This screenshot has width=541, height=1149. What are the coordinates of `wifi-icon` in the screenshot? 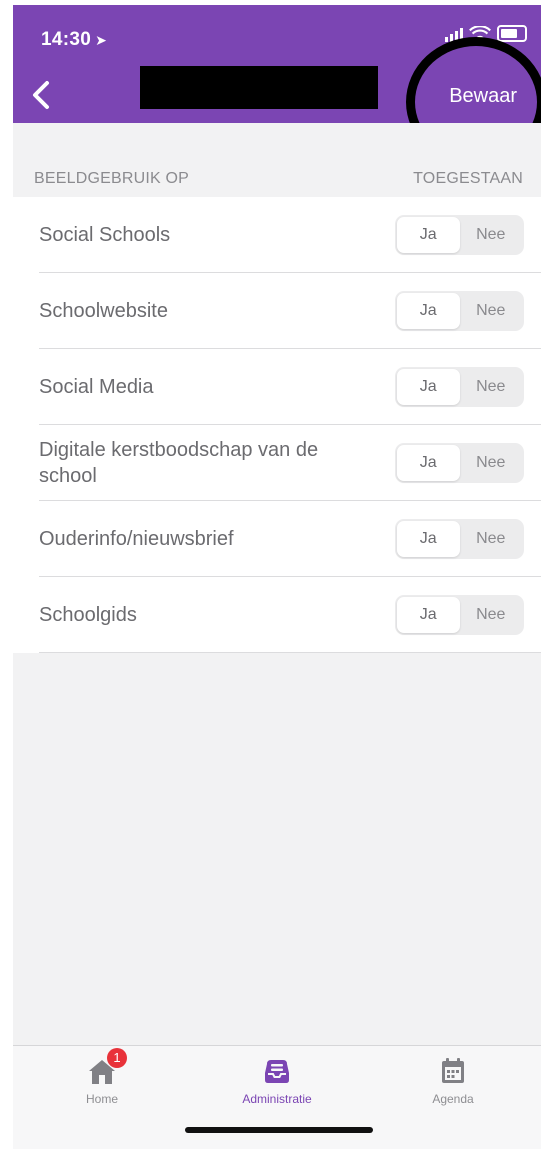 It's located at (480, 33).